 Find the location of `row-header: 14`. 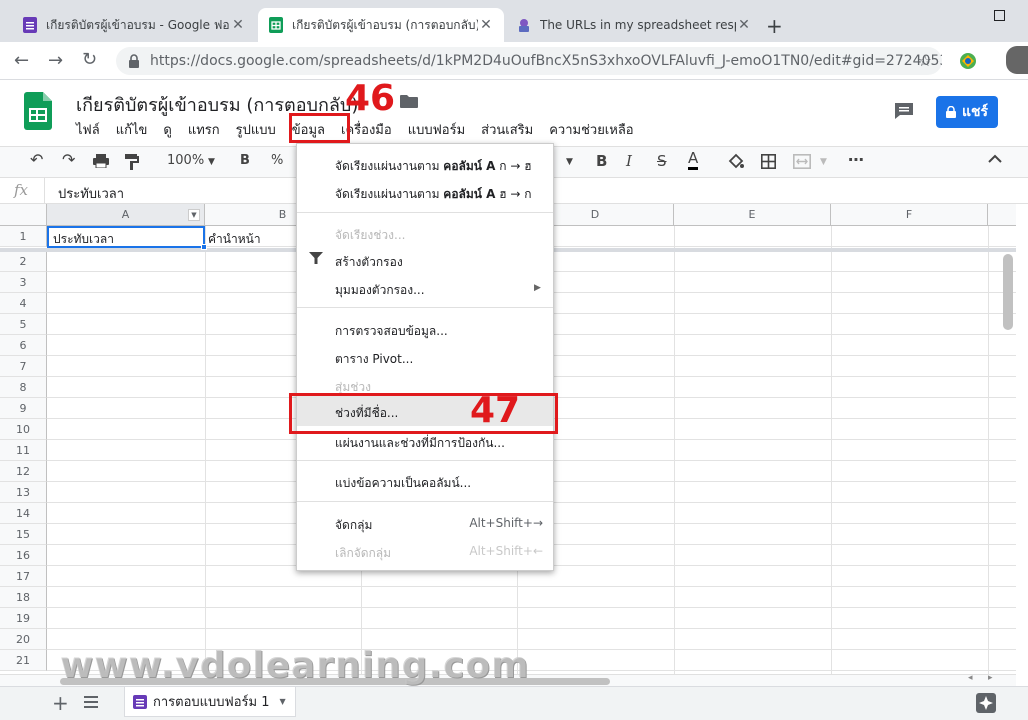

row-header: 14 is located at coordinates (23, 513).